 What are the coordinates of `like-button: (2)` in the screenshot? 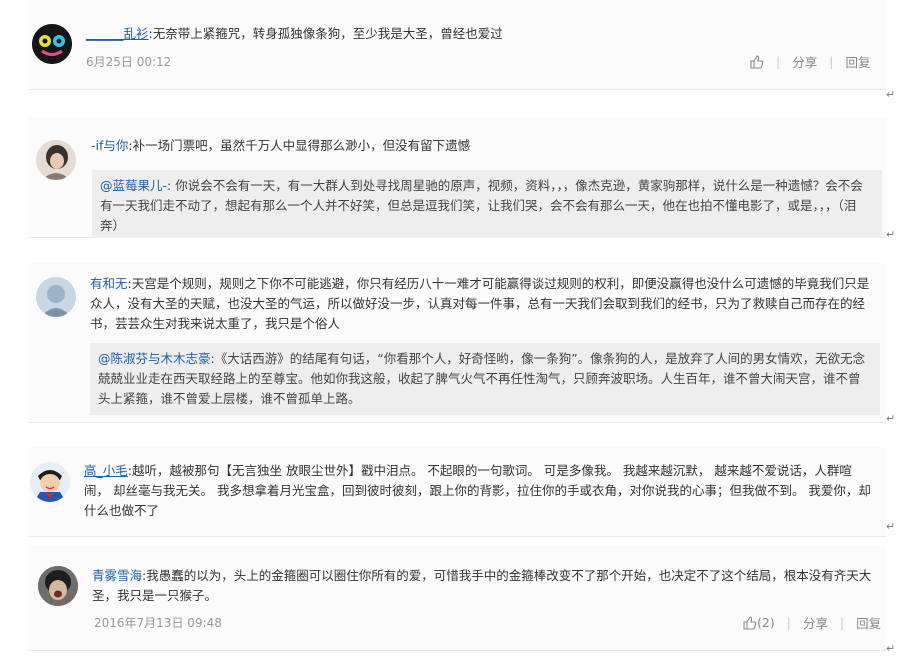 It's located at (759, 622).